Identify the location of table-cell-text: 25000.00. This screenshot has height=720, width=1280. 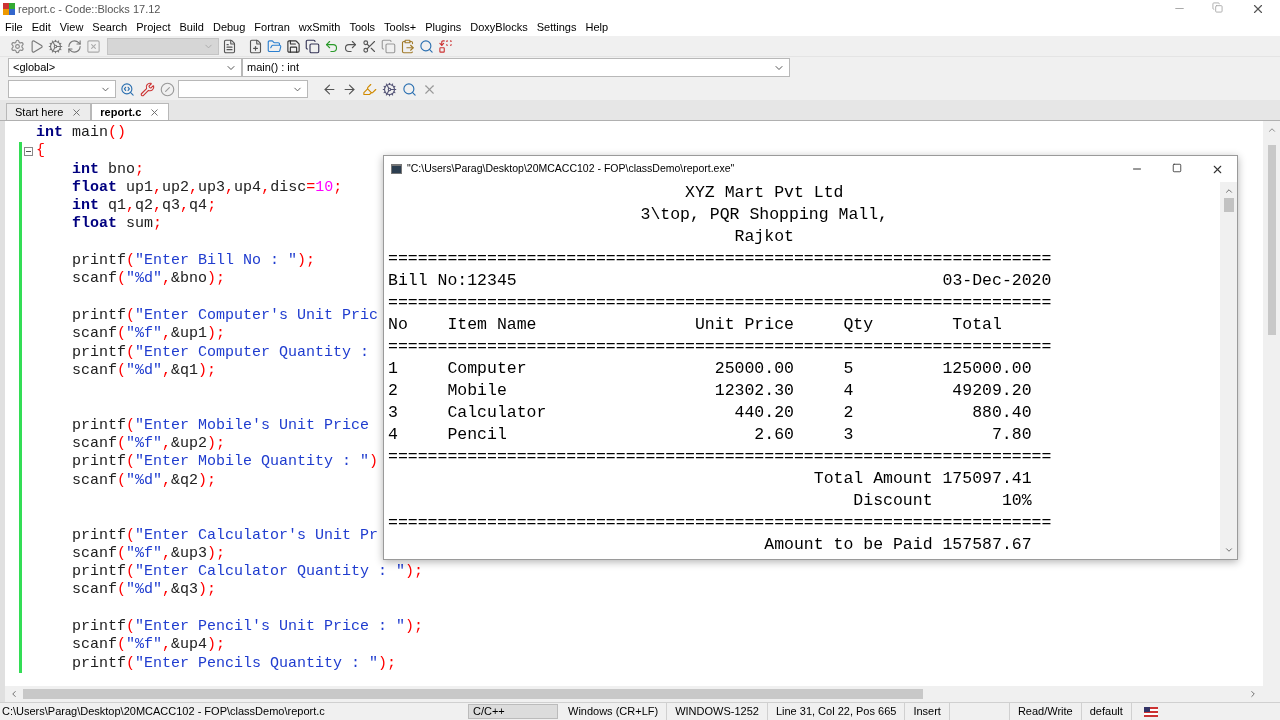
(753, 369).